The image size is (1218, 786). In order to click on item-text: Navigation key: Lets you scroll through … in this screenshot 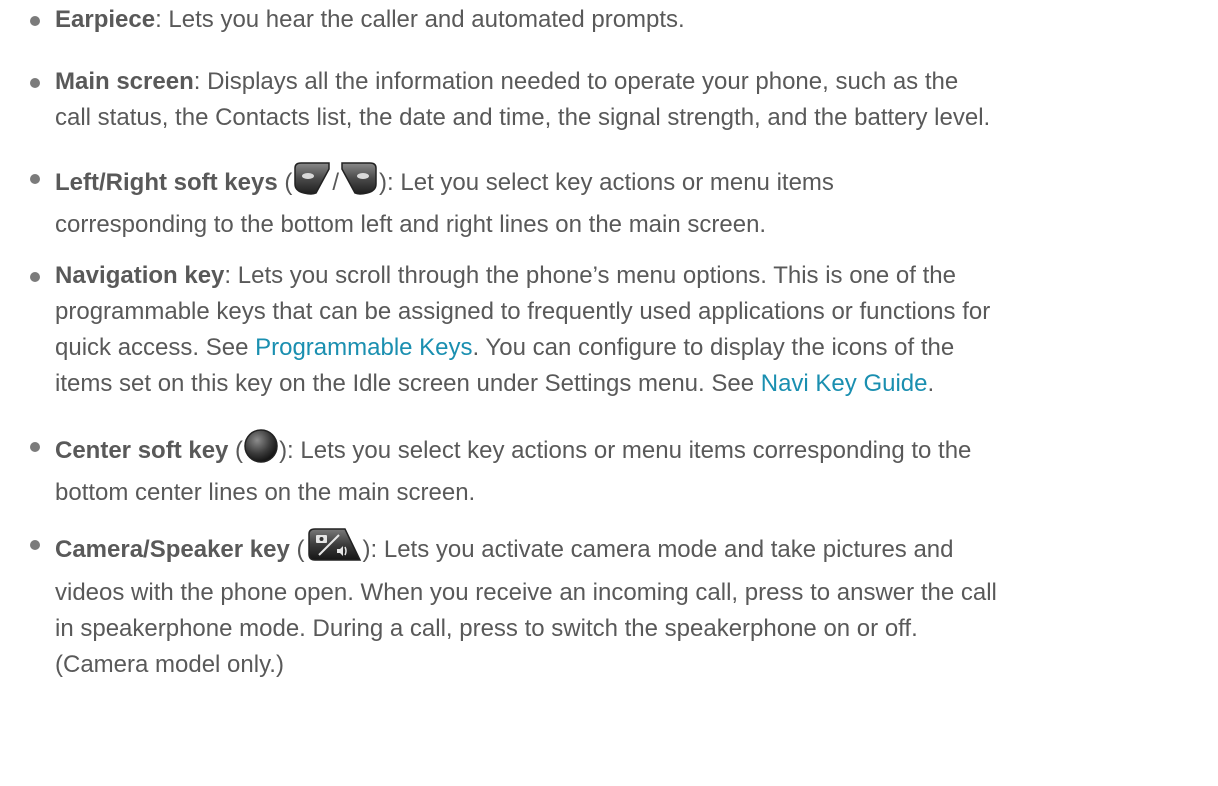, I will do `click(523, 329)`.